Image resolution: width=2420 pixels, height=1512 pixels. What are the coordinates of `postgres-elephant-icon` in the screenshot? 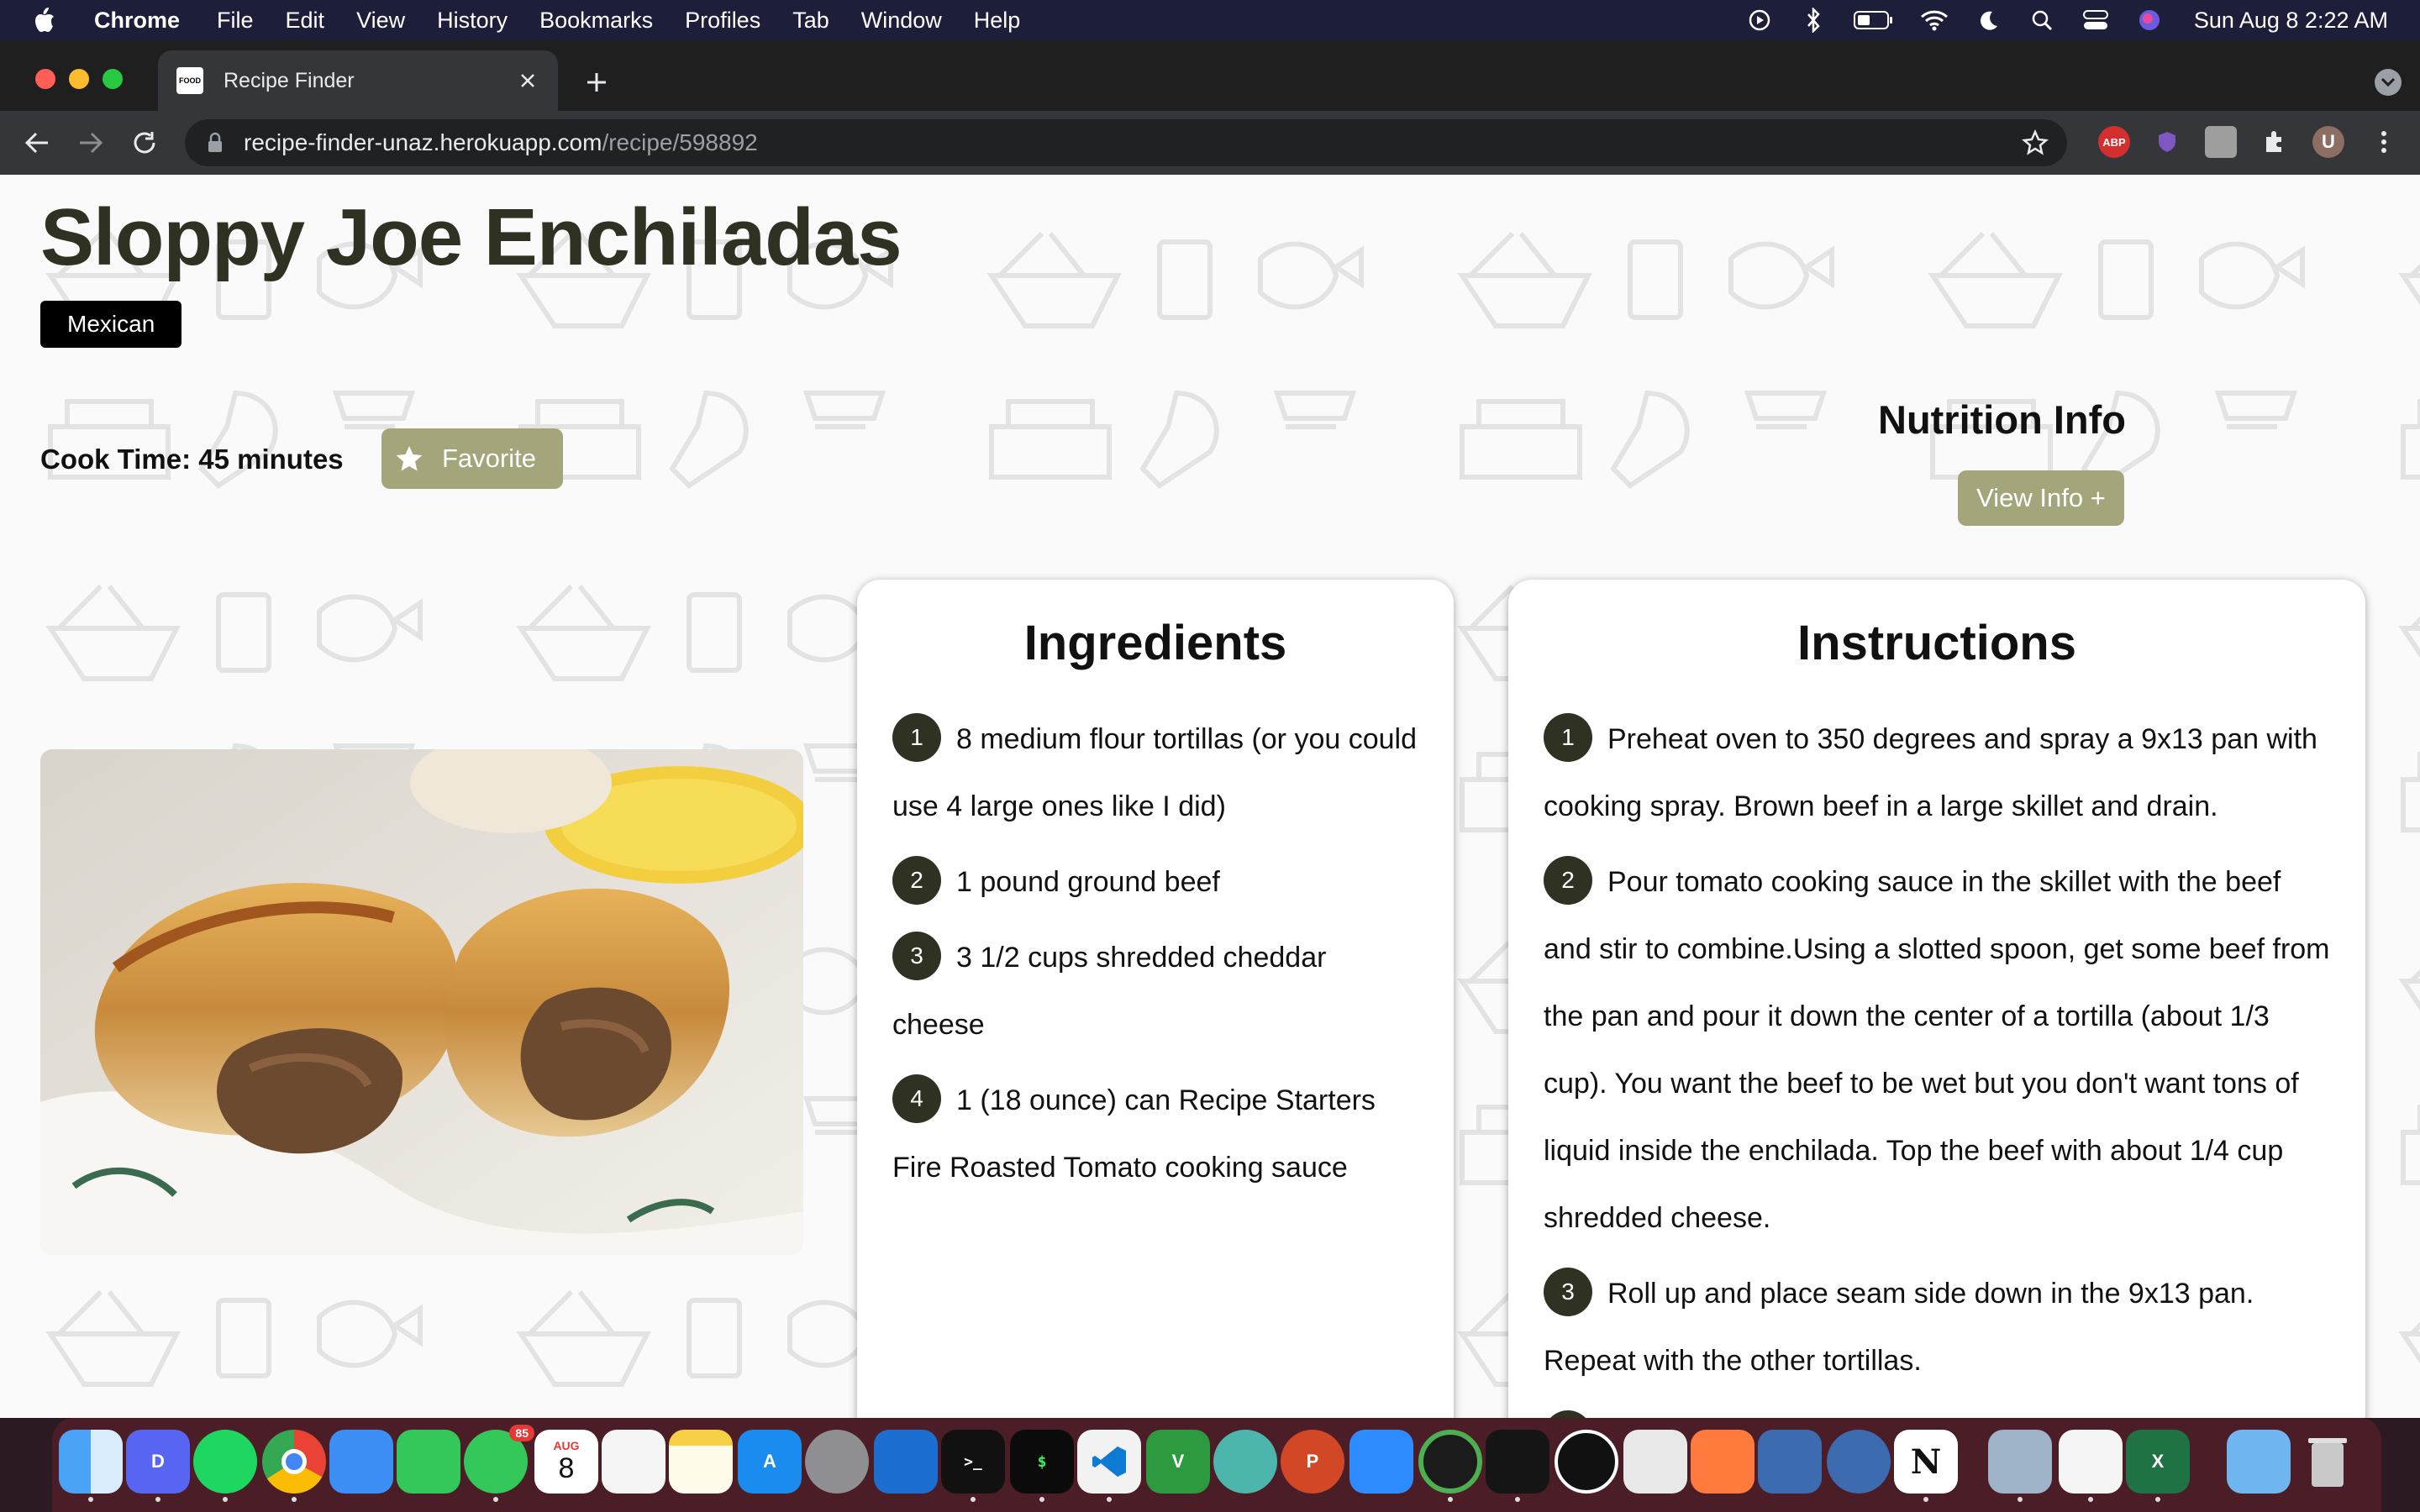 It's located at (1859, 1462).